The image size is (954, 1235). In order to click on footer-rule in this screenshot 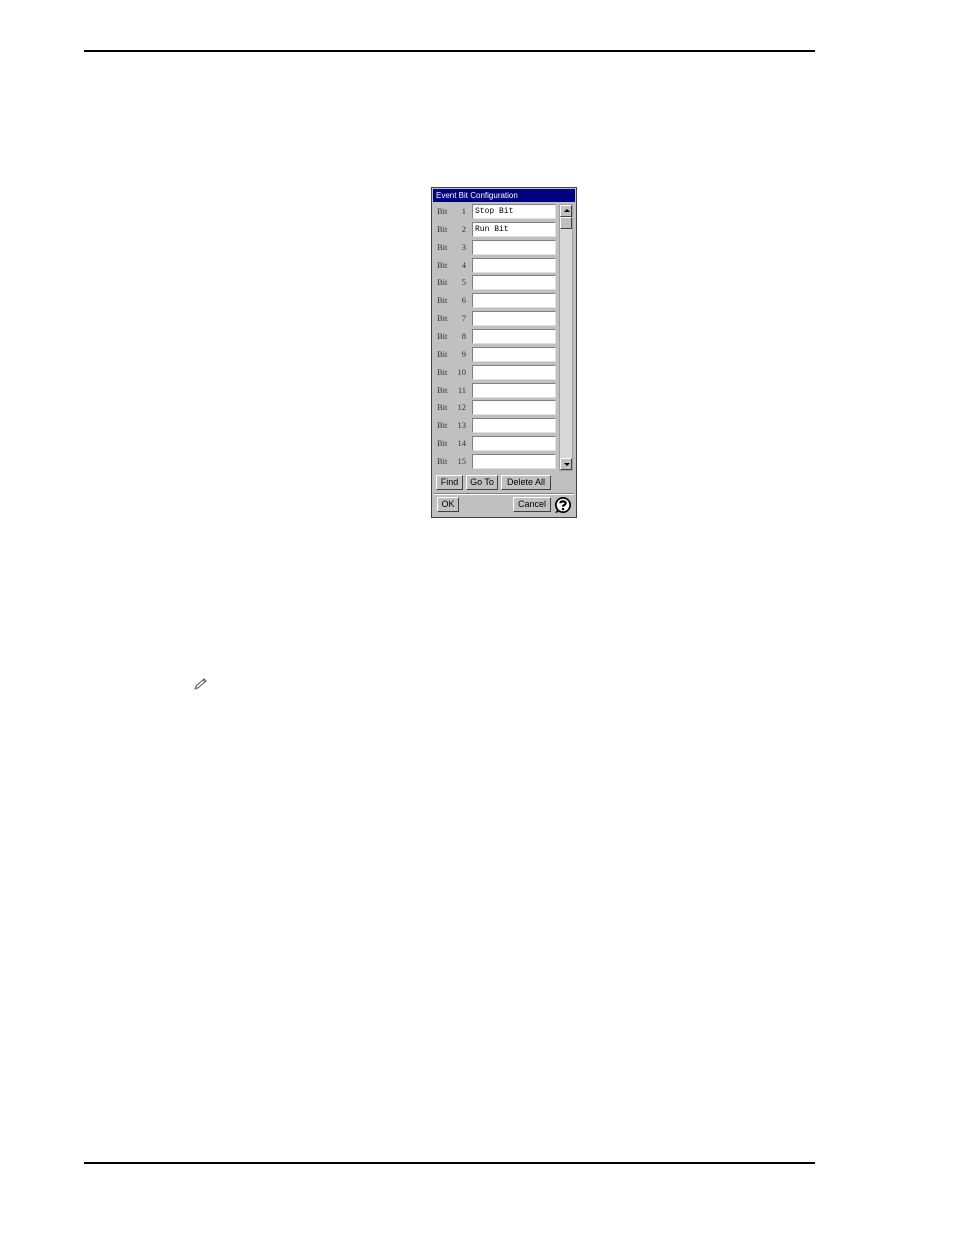, I will do `click(449, 1163)`.